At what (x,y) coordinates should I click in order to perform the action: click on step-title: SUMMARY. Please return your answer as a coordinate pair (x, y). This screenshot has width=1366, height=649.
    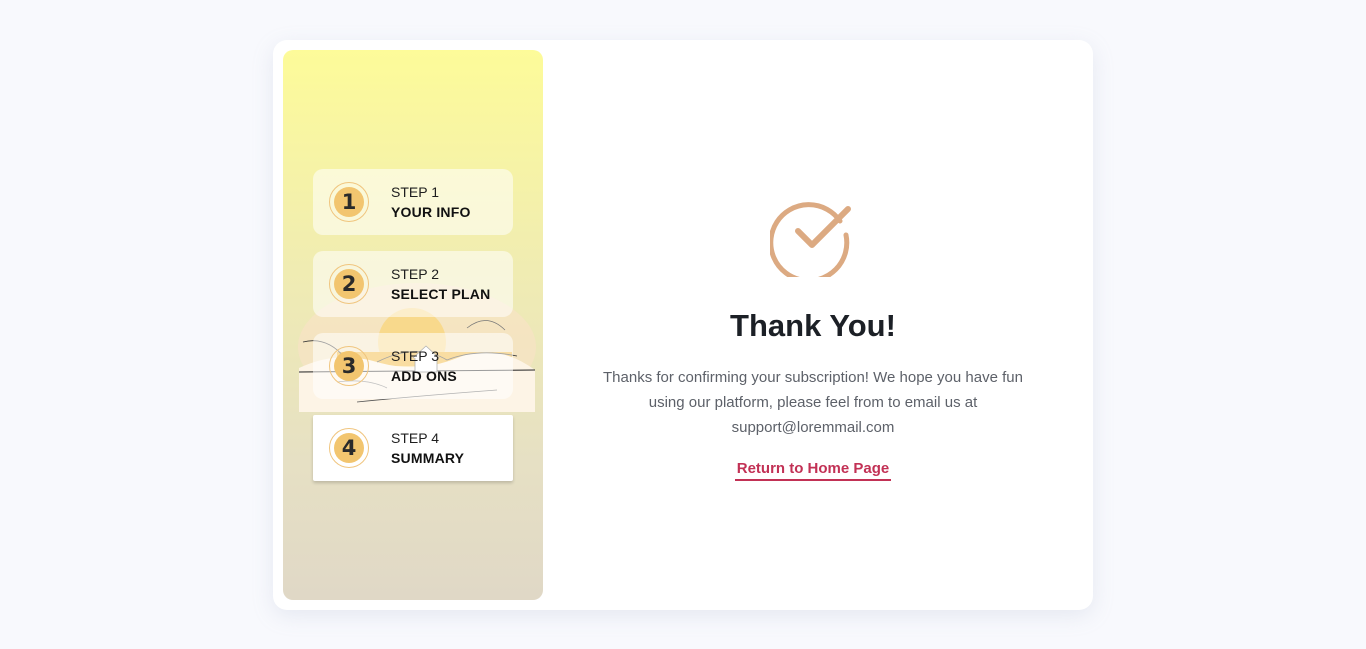
    Looking at the image, I should click on (428, 458).